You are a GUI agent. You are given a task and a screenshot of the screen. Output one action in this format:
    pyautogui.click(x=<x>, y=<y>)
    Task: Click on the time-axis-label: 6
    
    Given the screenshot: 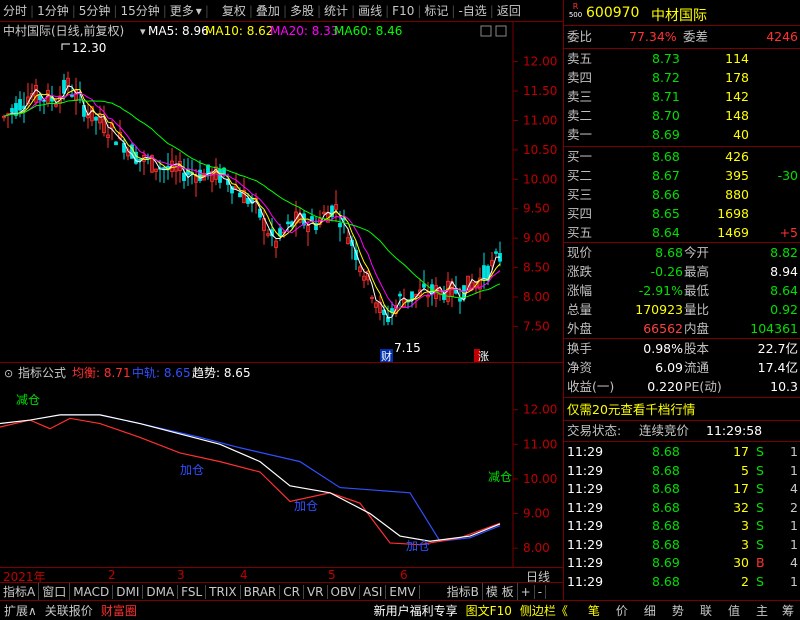 What is the action you would take?
    pyautogui.click(x=404, y=575)
    